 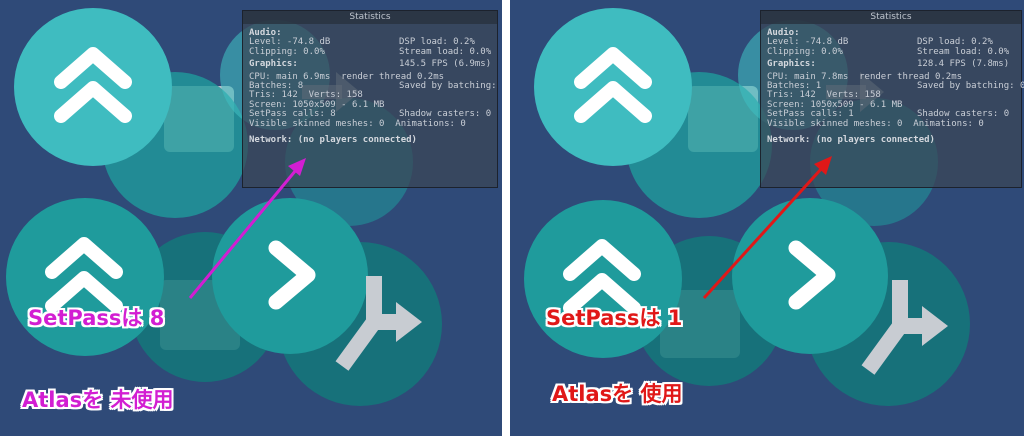 What do you see at coordinates (614, 318) in the screenshot?
I see `setpass-caption: SetPassは 1` at bounding box center [614, 318].